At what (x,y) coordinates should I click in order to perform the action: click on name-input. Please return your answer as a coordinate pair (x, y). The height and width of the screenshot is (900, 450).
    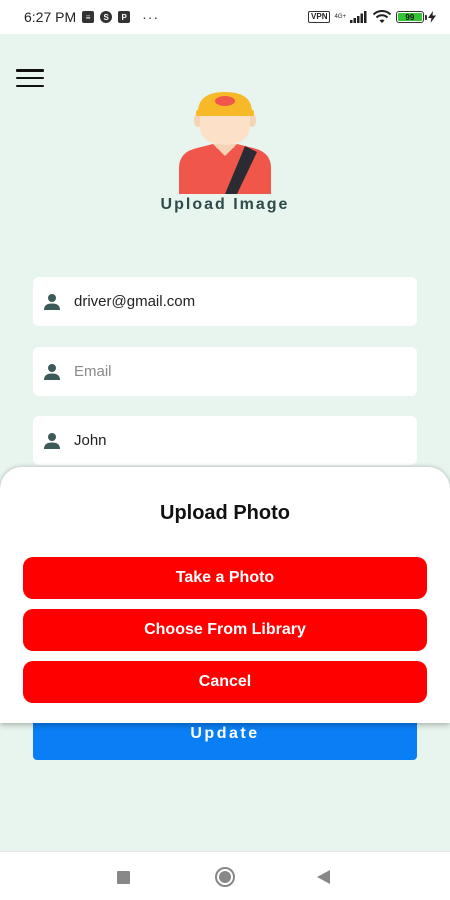
    Looking at the image, I should click on (224, 440).